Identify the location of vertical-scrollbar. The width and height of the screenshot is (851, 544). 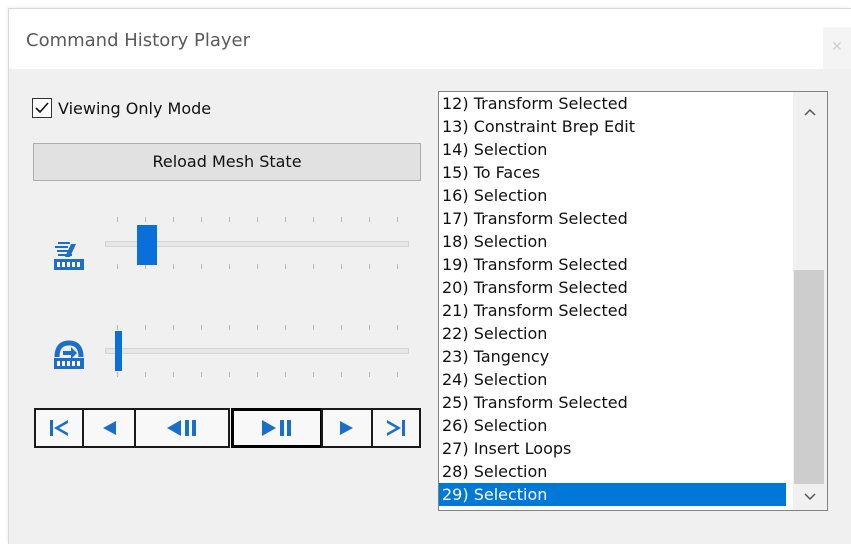
(810, 301).